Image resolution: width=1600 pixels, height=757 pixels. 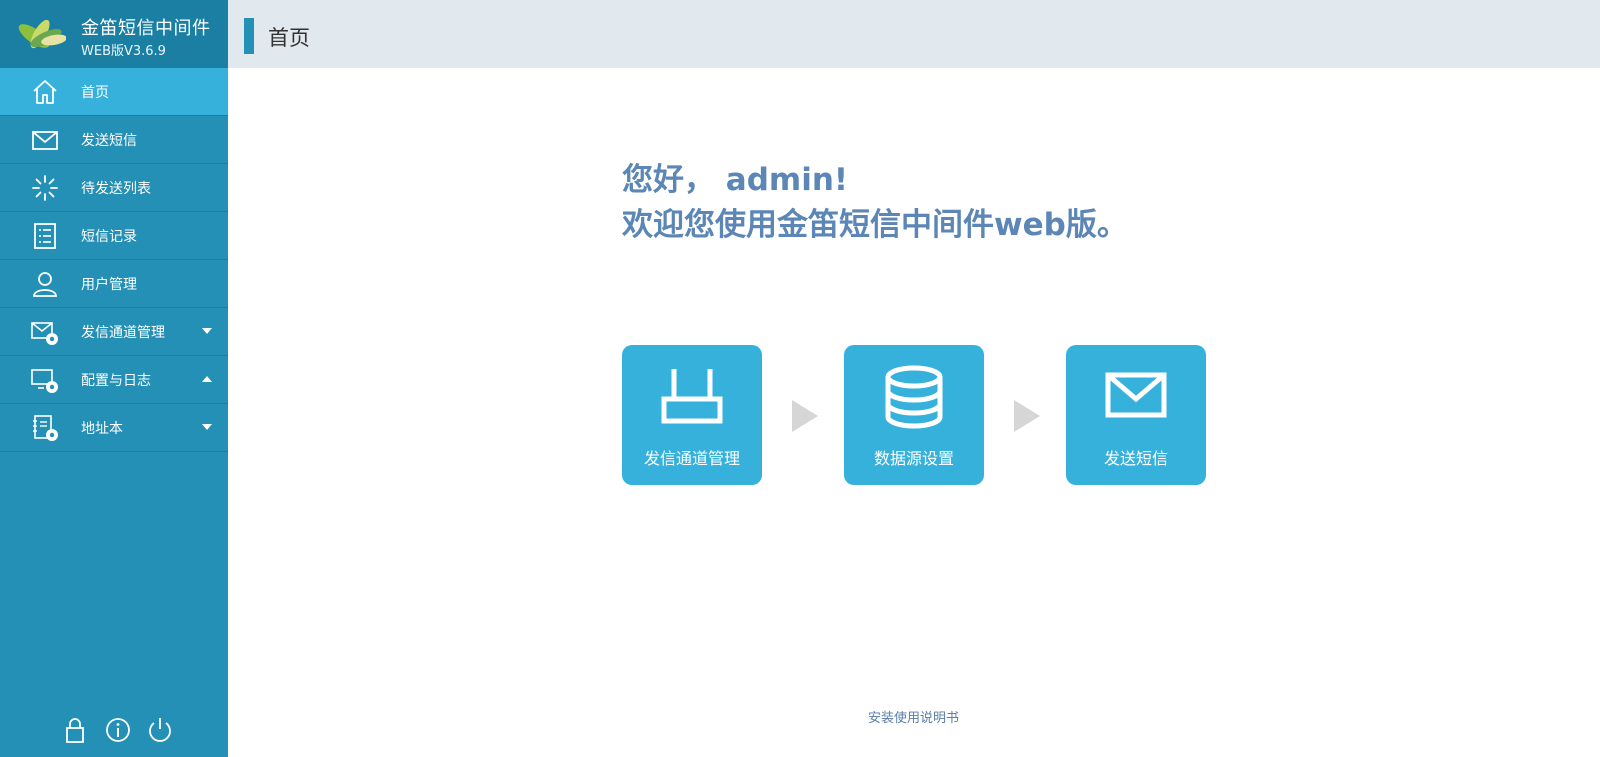 I want to click on logo-icon, so click(x=42, y=34).